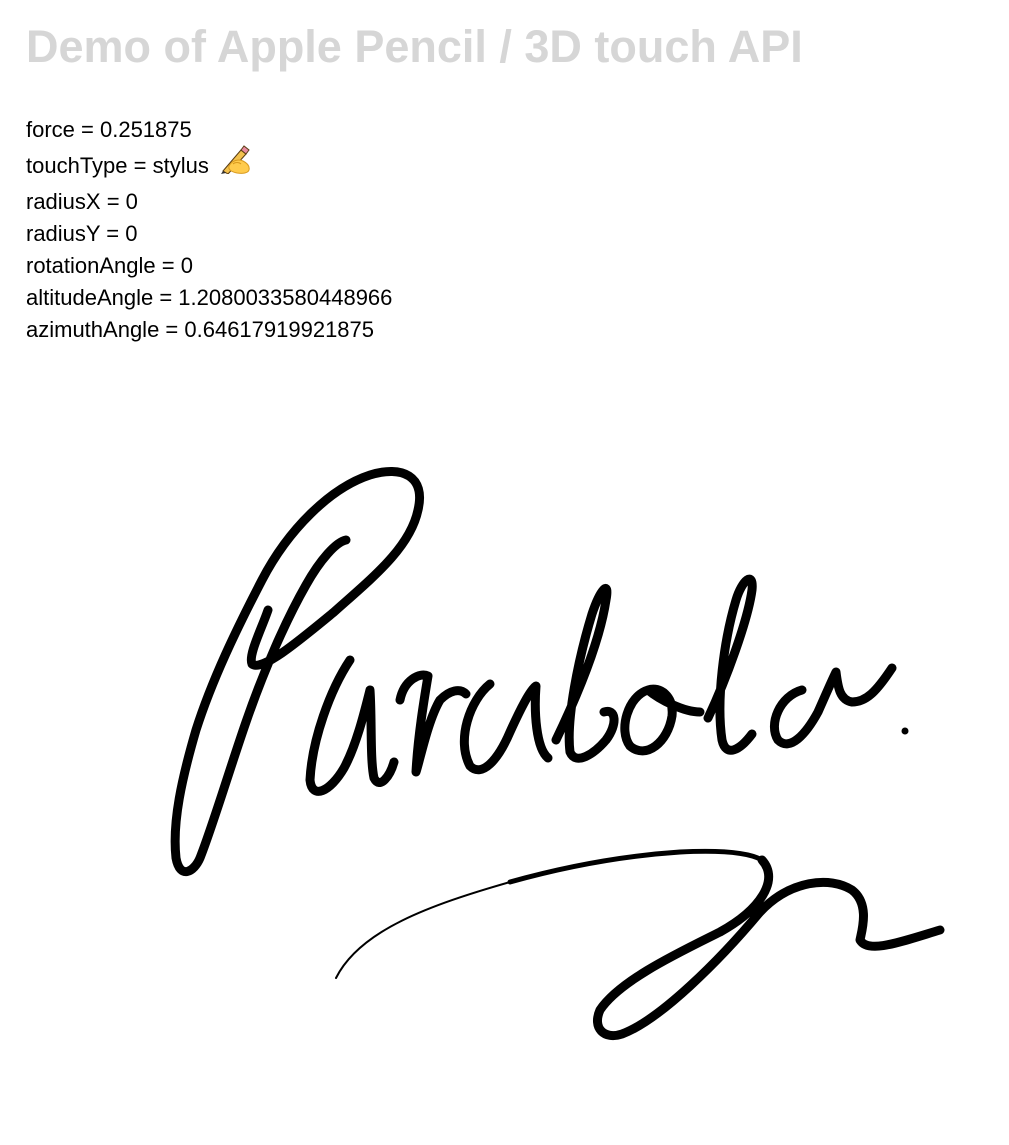 The height and width of the screenshot is (1145, 1009). What do you see at coordinates (82, 233) in the screenshot?
I see `radius-y-readout: radiusY = 0` at bounding box center [82, 233].